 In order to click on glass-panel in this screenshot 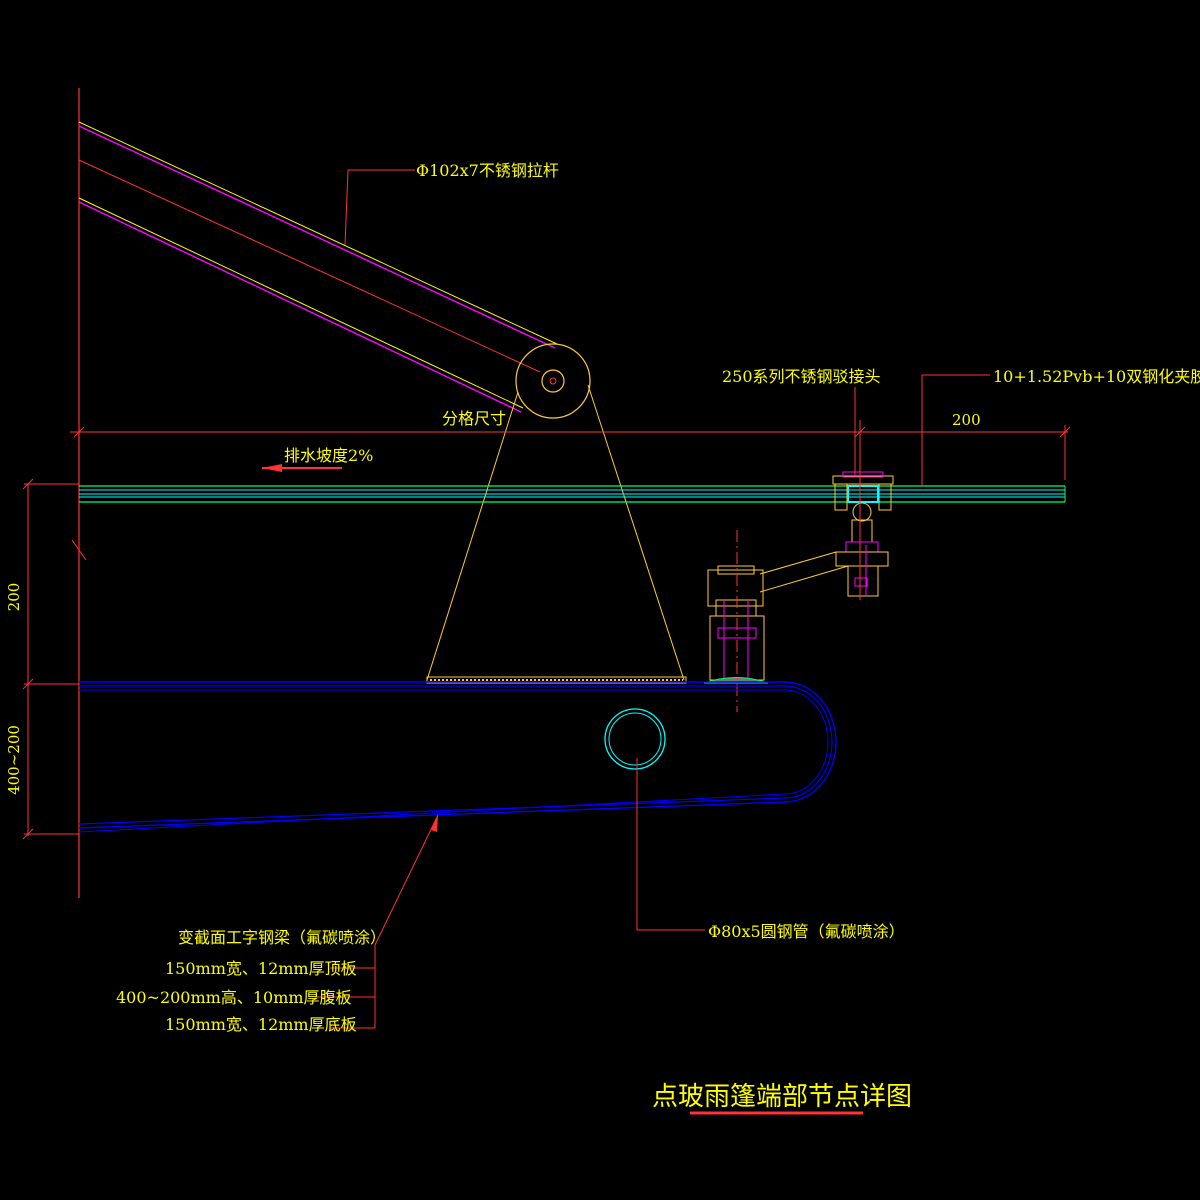, I will do `click(572, 494)`.